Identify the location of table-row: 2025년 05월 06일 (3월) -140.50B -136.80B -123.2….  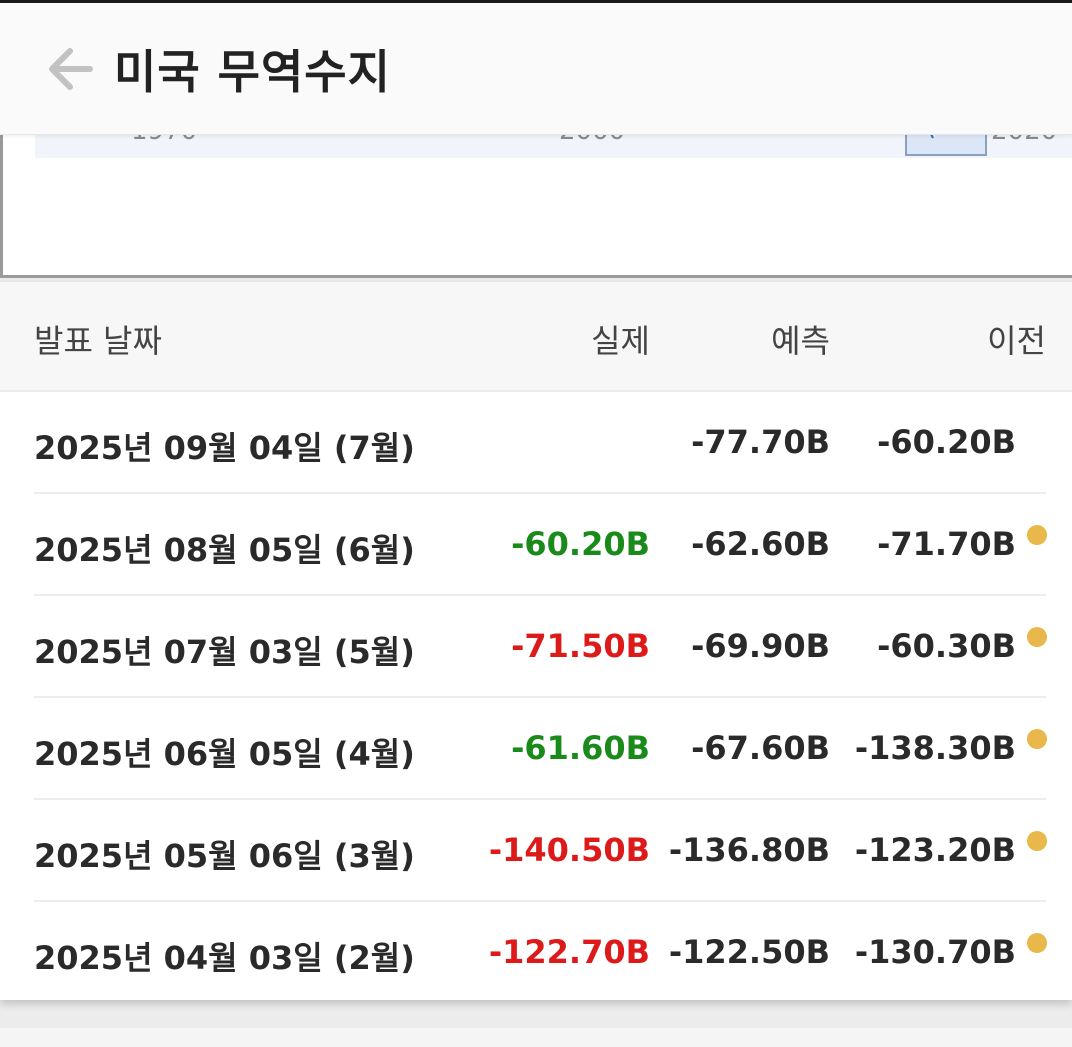
(536, 851).